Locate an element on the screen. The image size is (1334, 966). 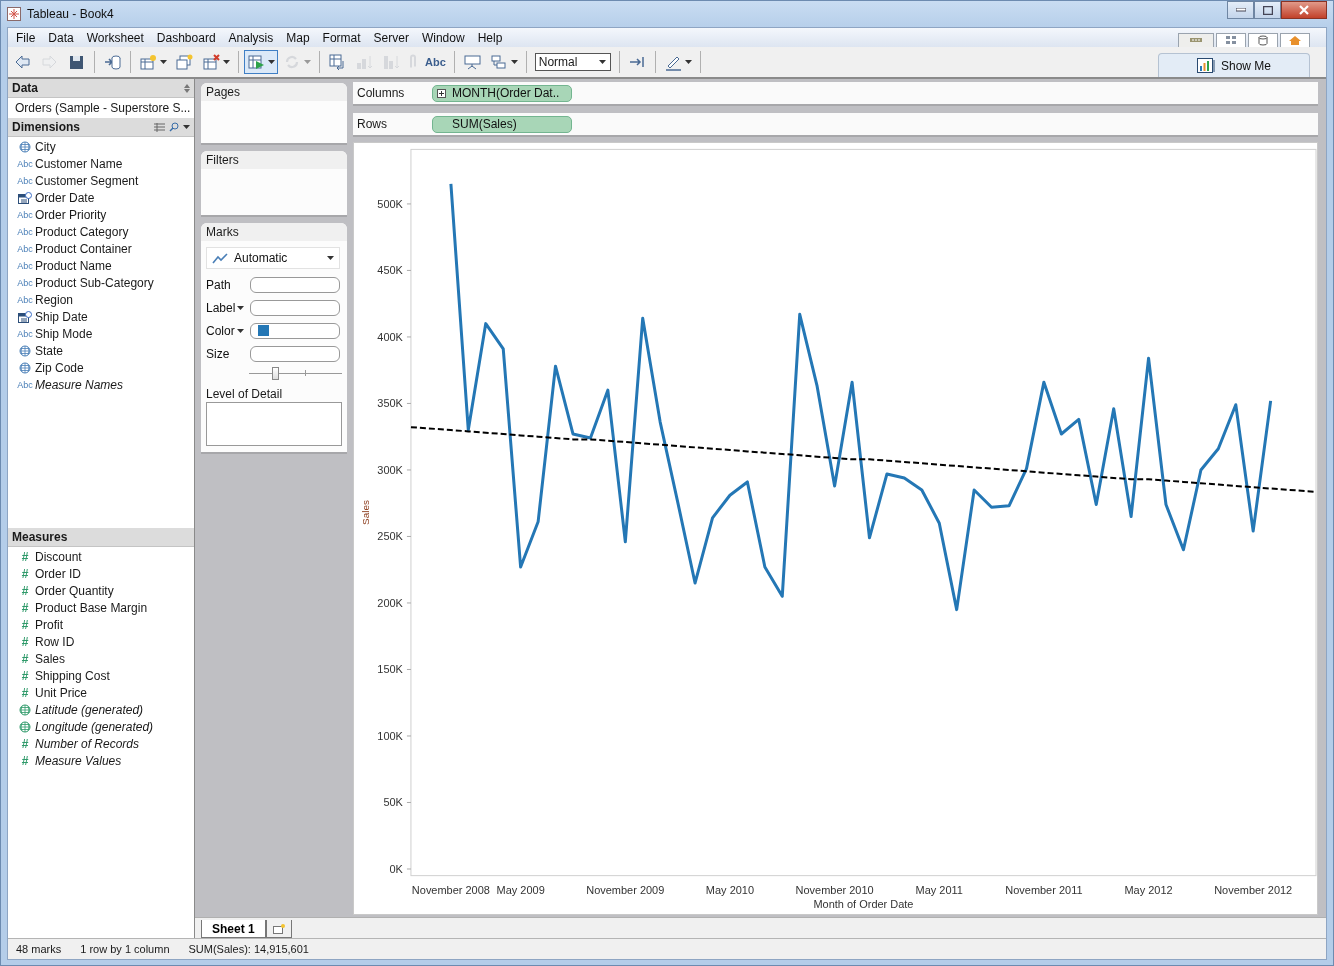
field-item: # Shipping Cost is located at coordinates (101, 675).